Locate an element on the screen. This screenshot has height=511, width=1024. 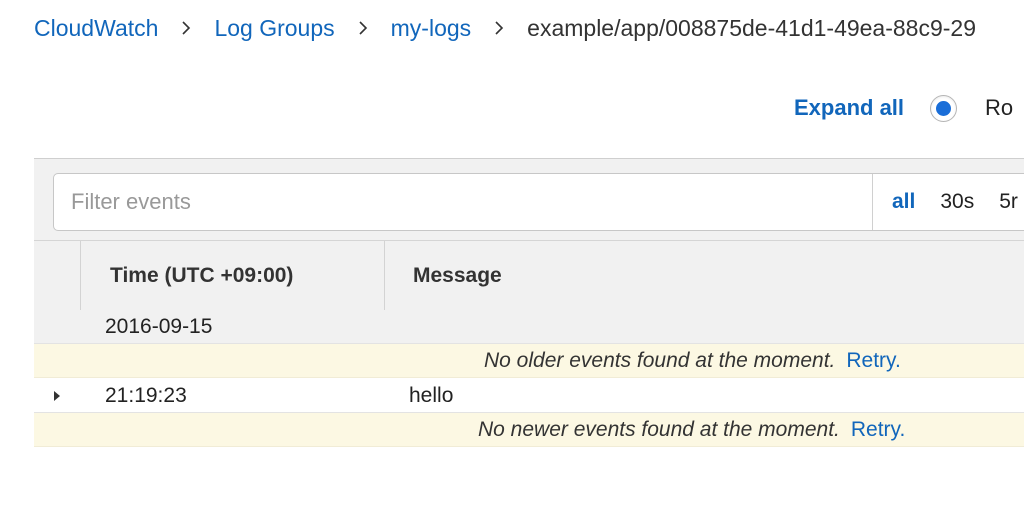
newer-notice-text: No newer events found at the moment. is located at coordinates (659, 429).